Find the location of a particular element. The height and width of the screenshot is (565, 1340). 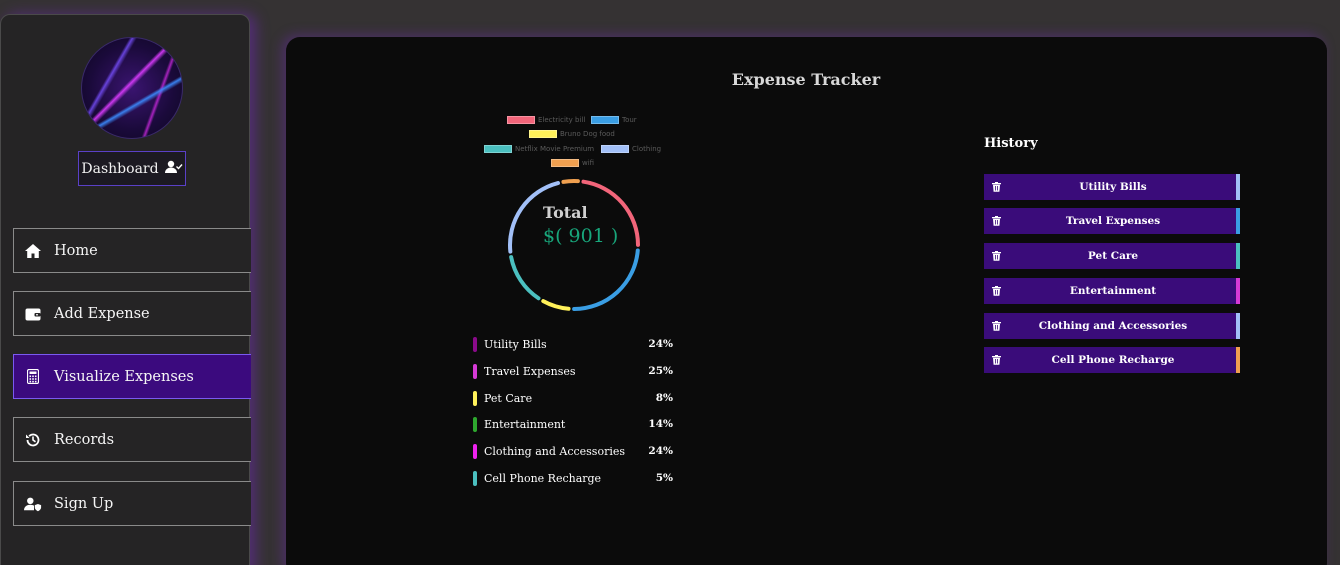

history-item: Pet Care is located at coordinates (1112, 256).